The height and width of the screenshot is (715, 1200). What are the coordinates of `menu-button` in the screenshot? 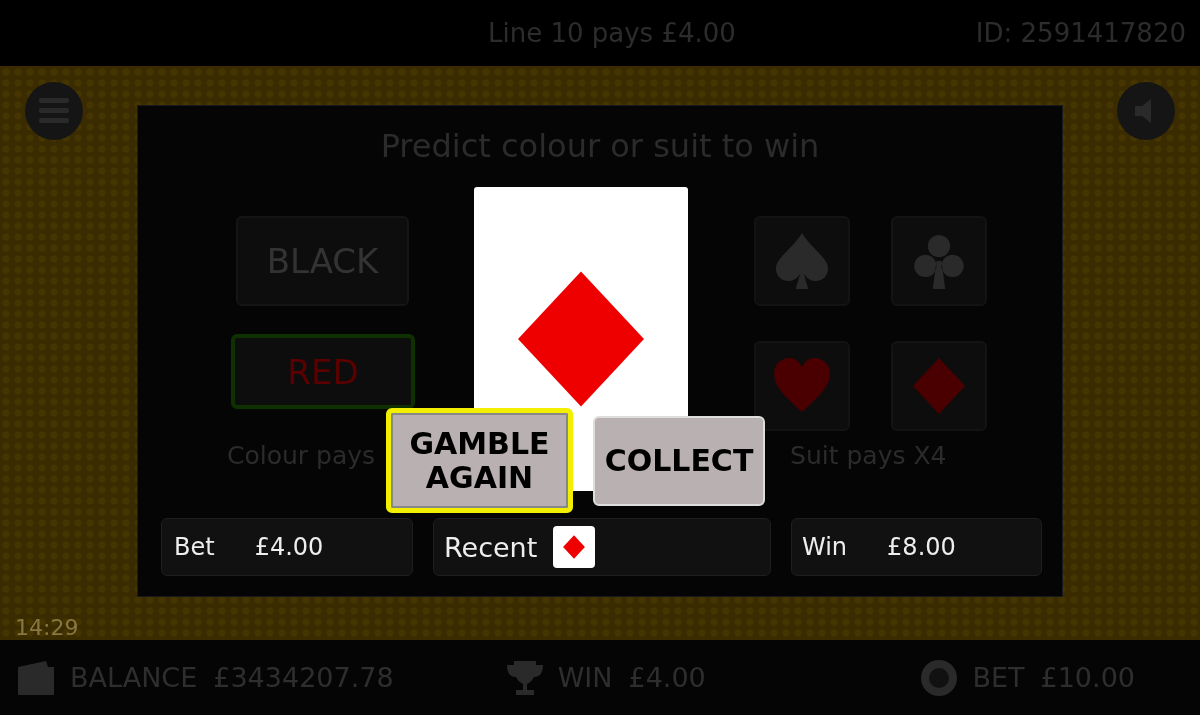 It's located at (54, 111).